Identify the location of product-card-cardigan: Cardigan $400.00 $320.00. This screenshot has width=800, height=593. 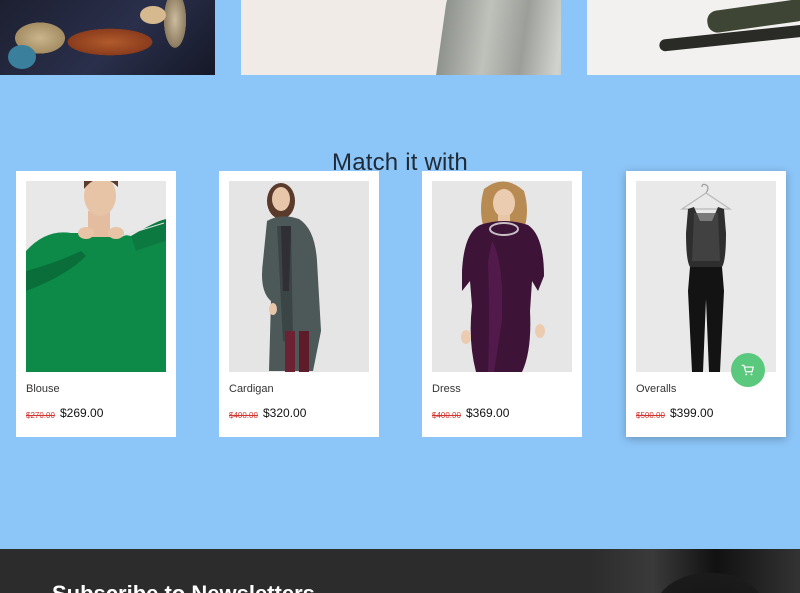
(299, 304).